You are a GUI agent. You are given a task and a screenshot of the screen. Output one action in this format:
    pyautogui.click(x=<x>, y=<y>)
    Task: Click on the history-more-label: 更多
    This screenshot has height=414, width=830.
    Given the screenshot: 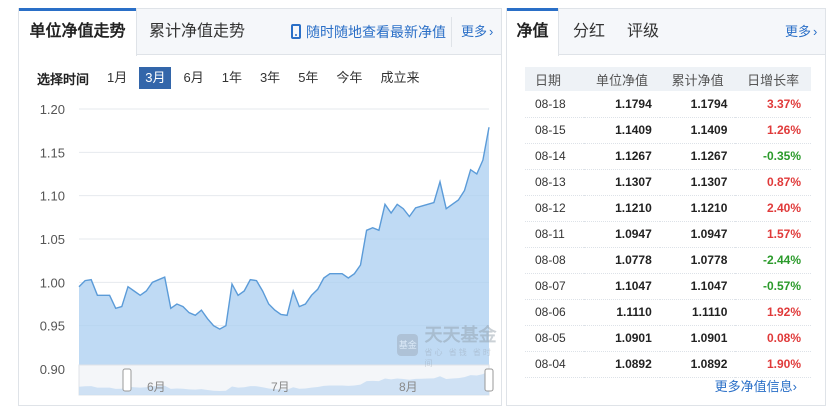 What is the action you would take?
    pyautogui.click(x=798, y=31)
    